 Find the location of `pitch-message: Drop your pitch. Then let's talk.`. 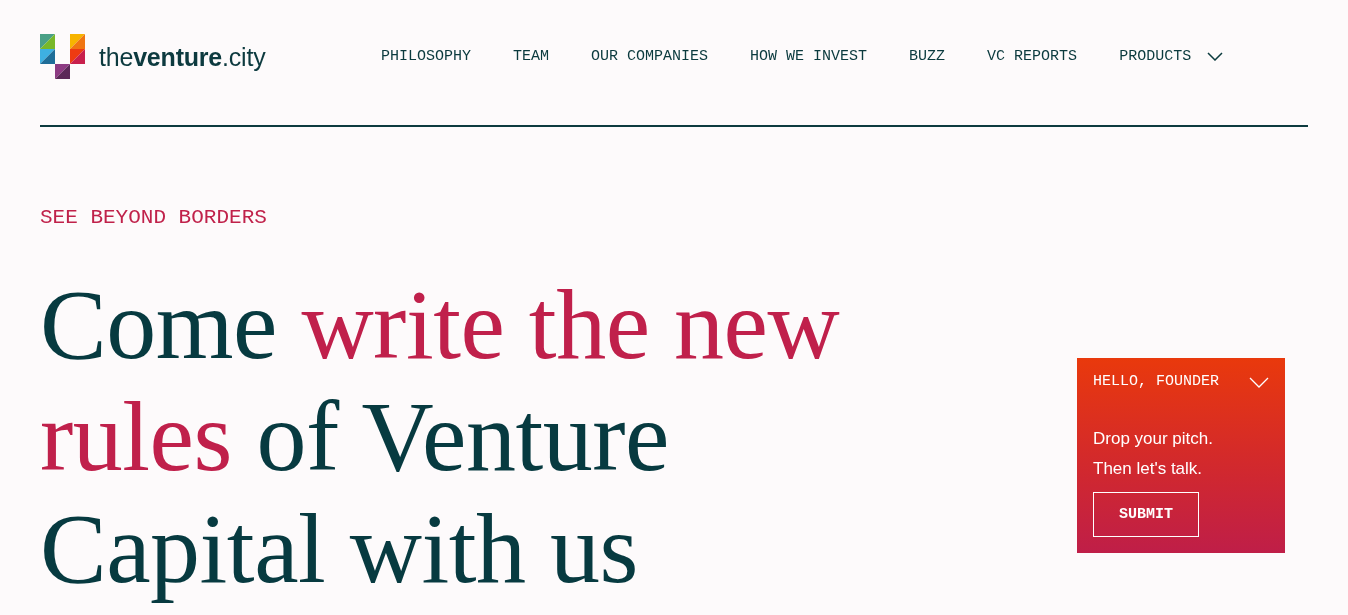

pitch-message: Drop your pitch. Then let's talk. is located at coordinates (1153, 454).